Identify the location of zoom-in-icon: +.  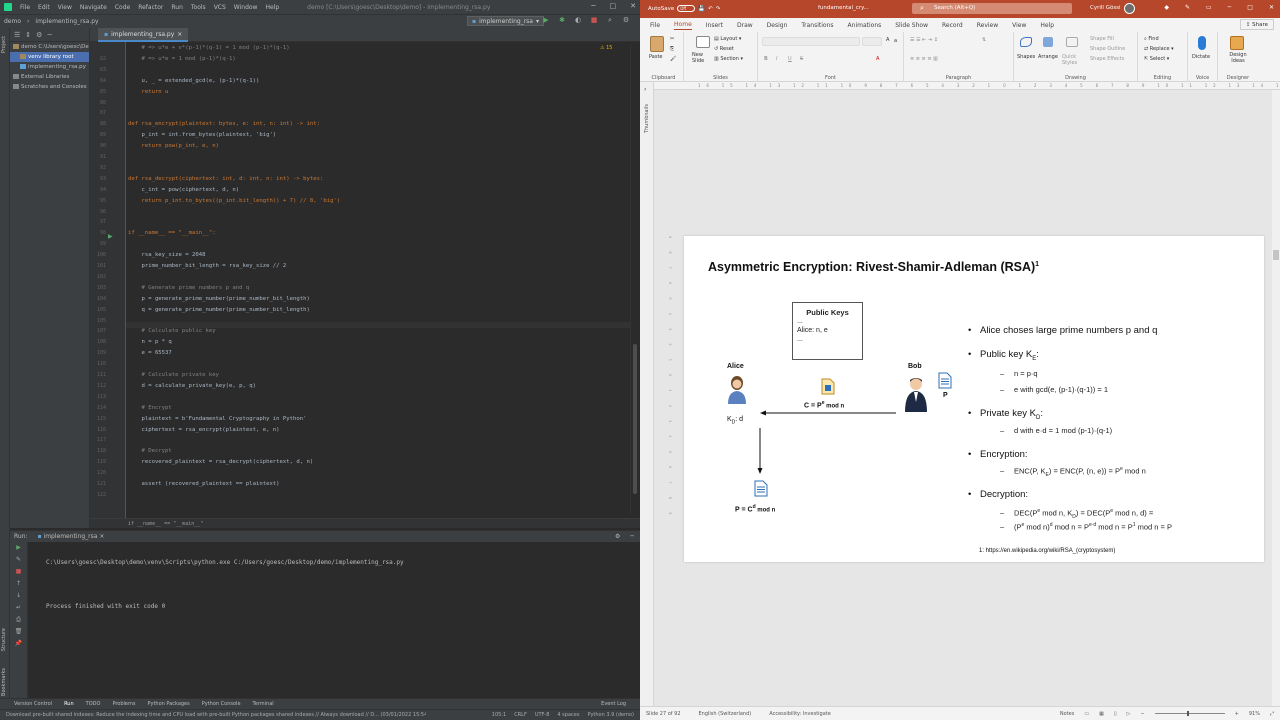
(1237, 714).